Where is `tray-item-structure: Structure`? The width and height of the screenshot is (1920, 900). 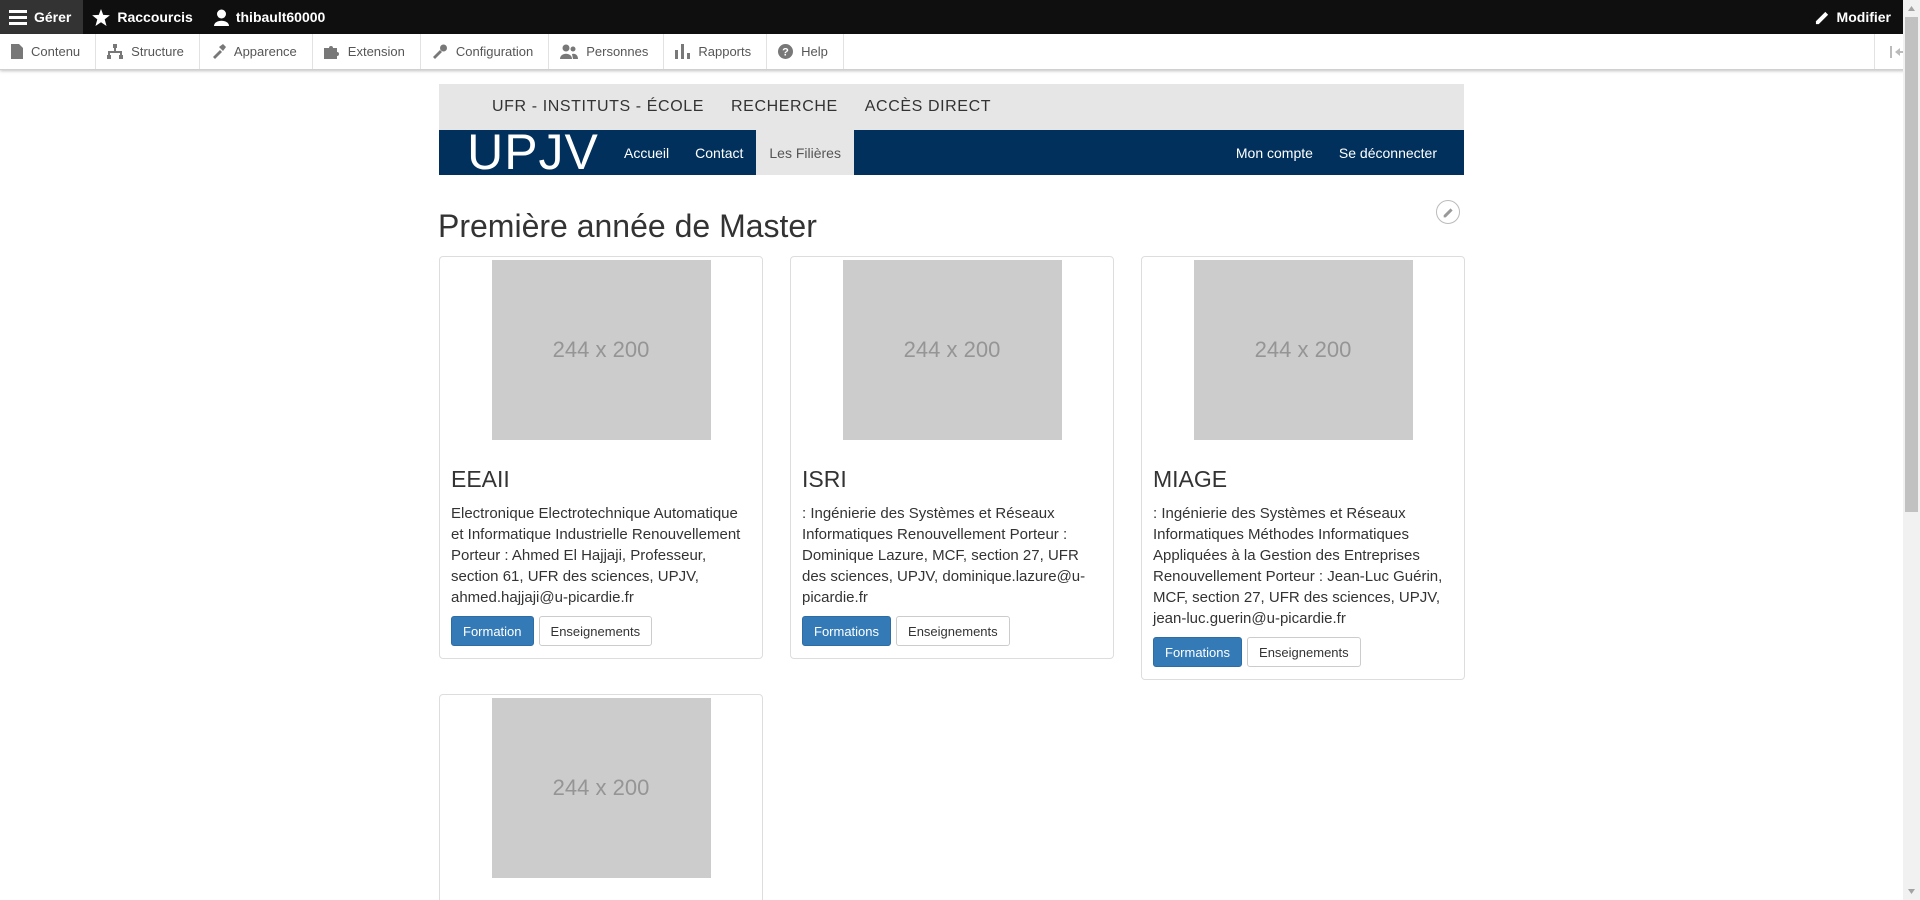
tray-item-structure: Structure is located at coordinates (148, 51).